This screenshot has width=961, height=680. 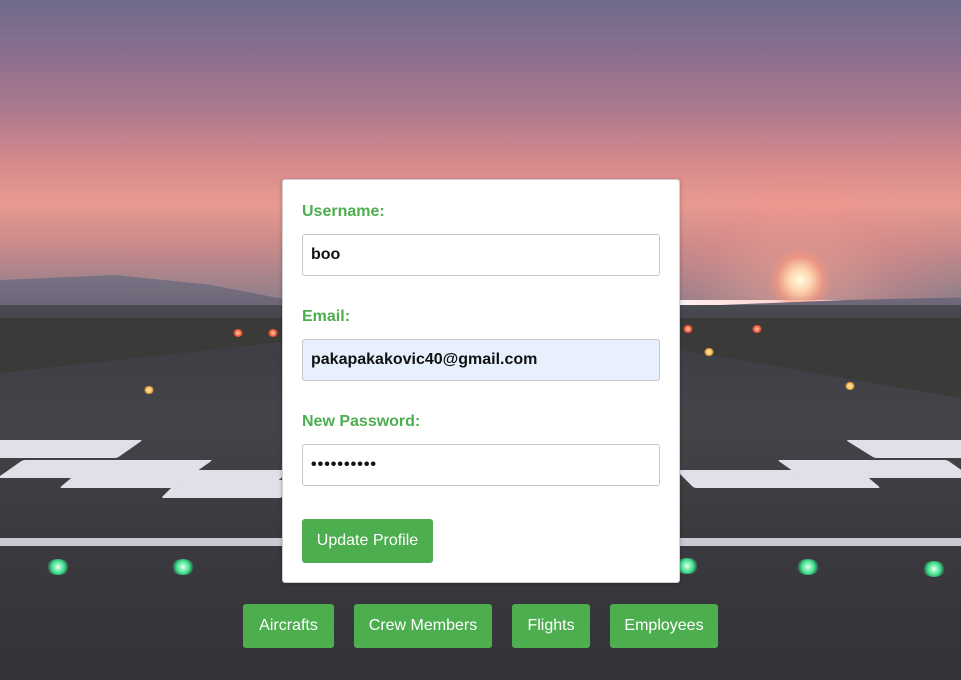 I want to click on username-input, so click(x=481, y=255).